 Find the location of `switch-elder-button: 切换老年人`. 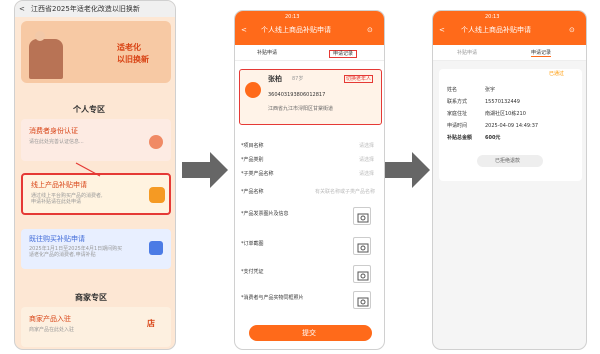

switch-elder-button: 切换老年人 is located at coordinates (359, 79).